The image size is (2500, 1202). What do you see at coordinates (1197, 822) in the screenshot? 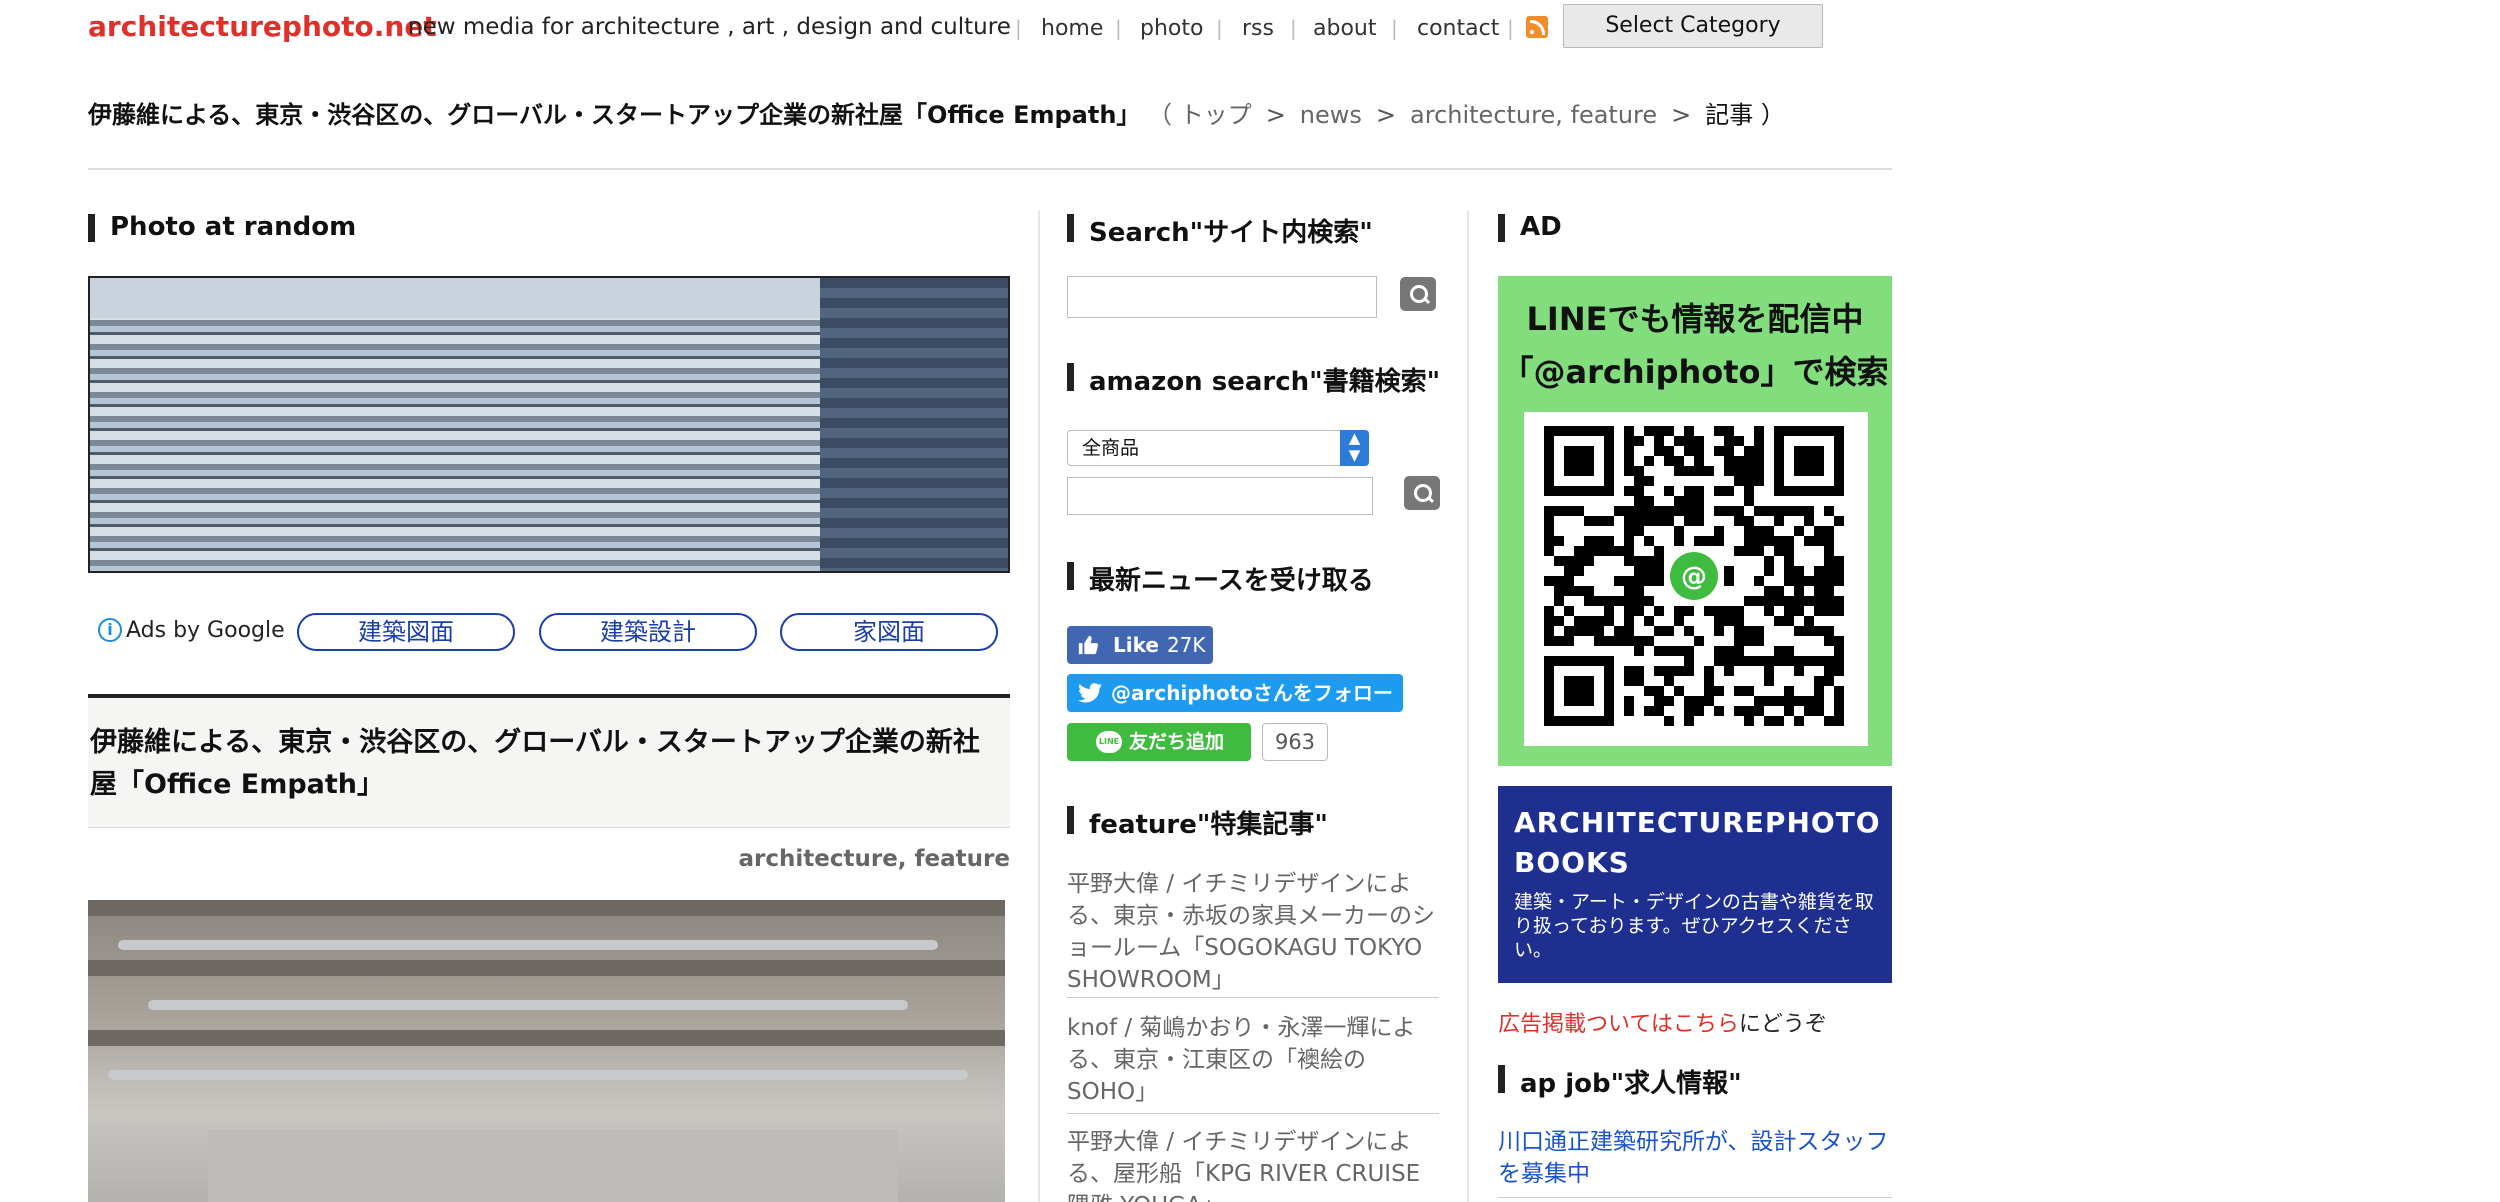
I see `feature-heading: feature"特集記事"` at bounding box center [1197, 822].